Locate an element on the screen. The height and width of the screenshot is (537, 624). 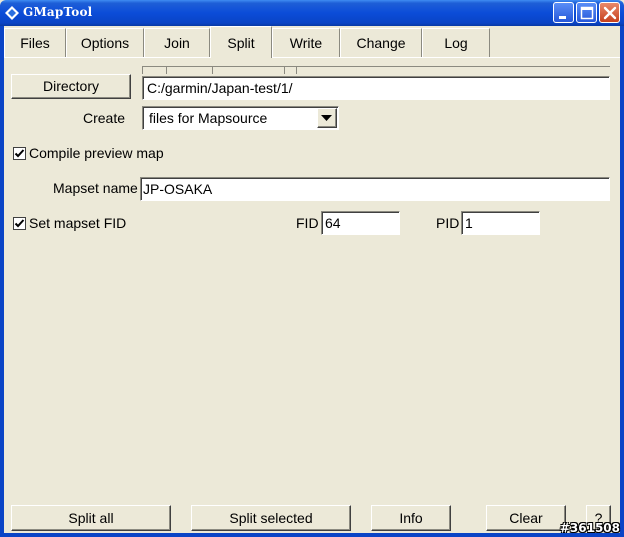
maximize-button is located at coordinates (586, 12).